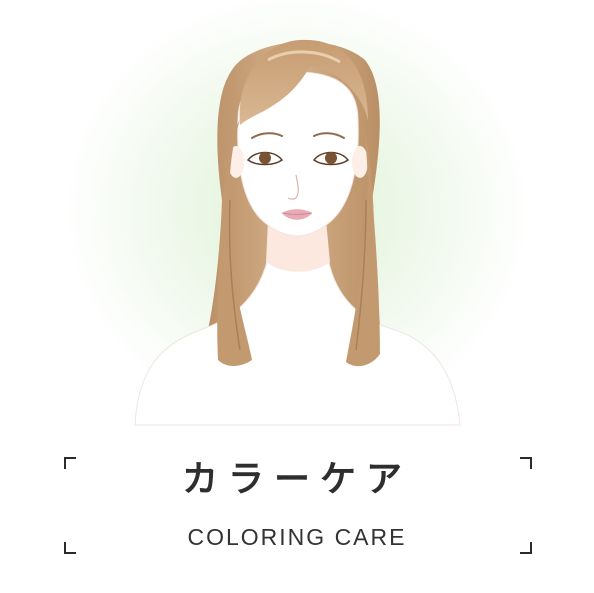 The image size is (594, 593). I want to click on japanese-title: カラーケア, so click(296, 479).